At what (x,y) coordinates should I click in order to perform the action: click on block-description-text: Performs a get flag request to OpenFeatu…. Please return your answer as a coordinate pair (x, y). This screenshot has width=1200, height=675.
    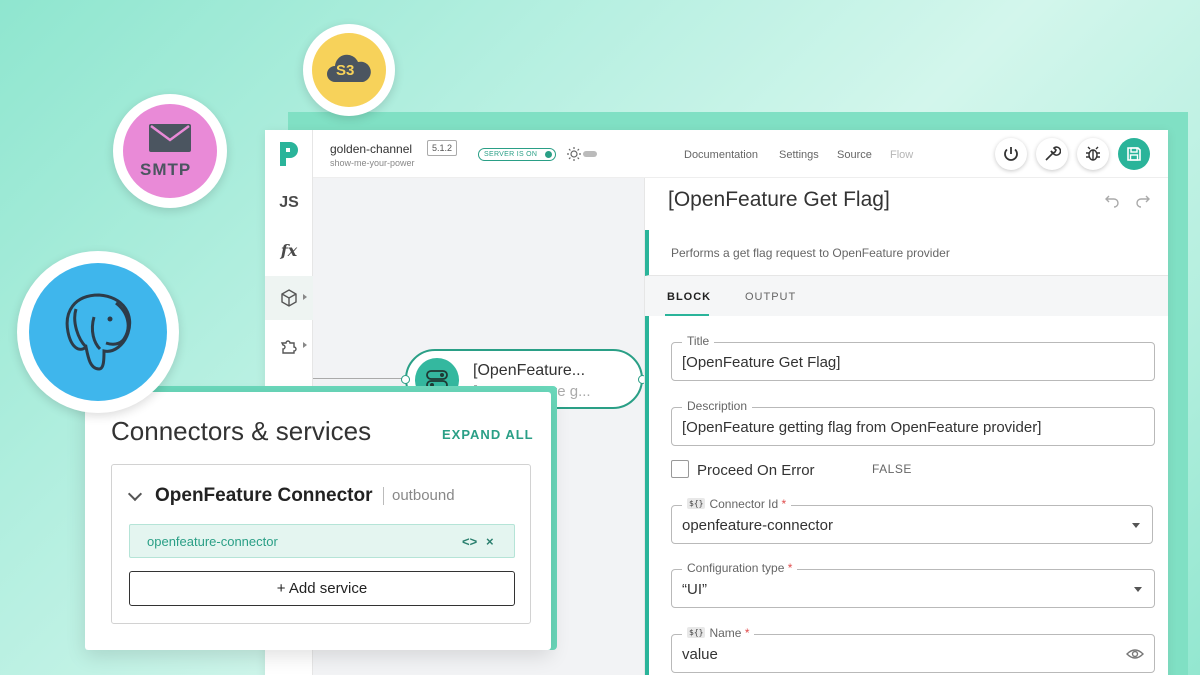
    Looking at the image, I should click on (810, 253).